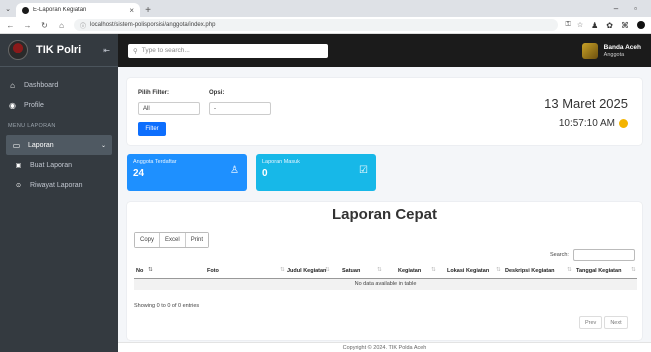  Describe the element at coordinates (591, 322) in the screenshot. I see `prev-page-button: Prev` at that location.